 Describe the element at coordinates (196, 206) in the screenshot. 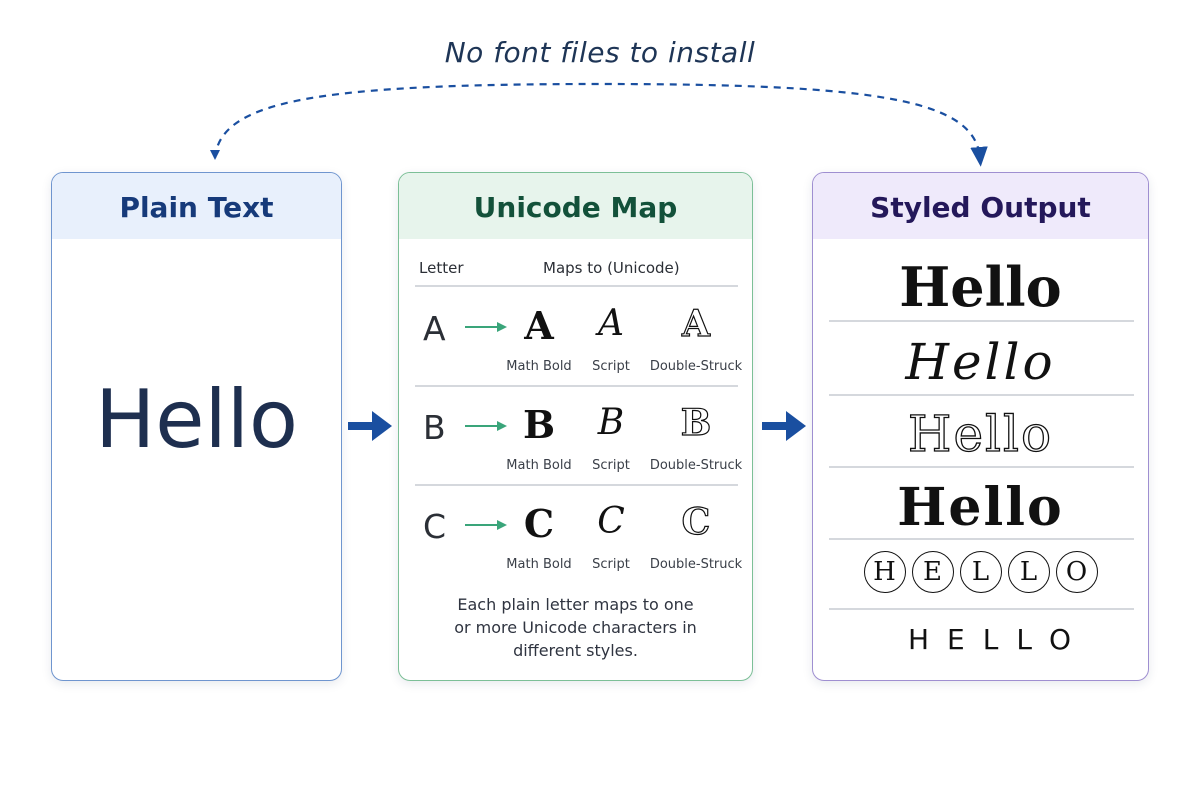

I see `plain-text-title: Plain Text` at that location.